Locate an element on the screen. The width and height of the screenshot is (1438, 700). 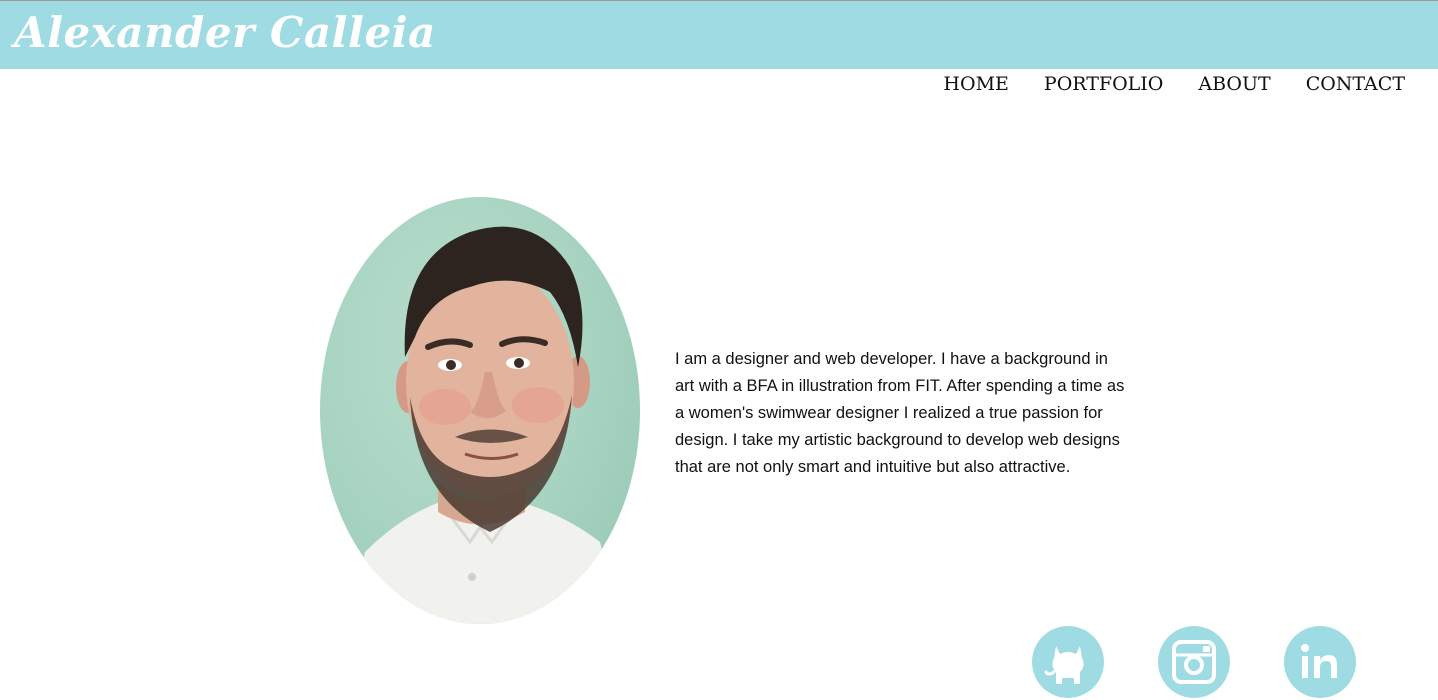
profile-photo is located at coordinates (480, 410).